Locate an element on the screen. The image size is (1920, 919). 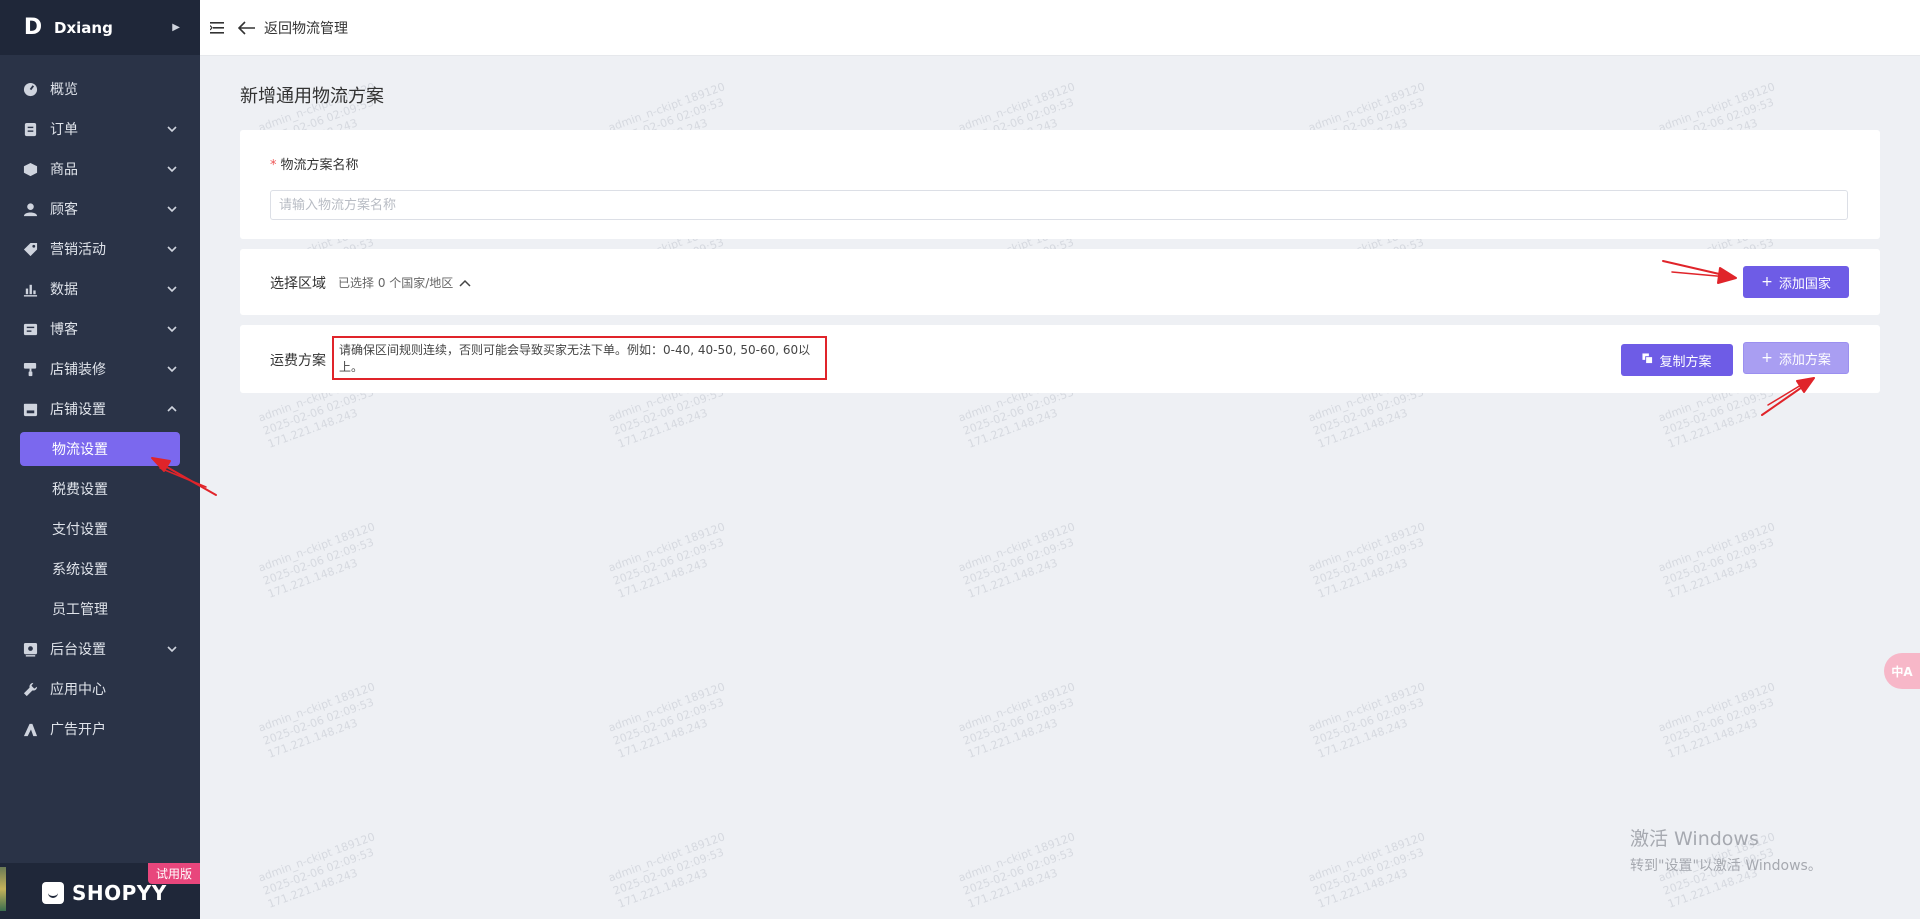
sidebar-sub-logistics: 物流设置 is located at coordinates (100, 449).